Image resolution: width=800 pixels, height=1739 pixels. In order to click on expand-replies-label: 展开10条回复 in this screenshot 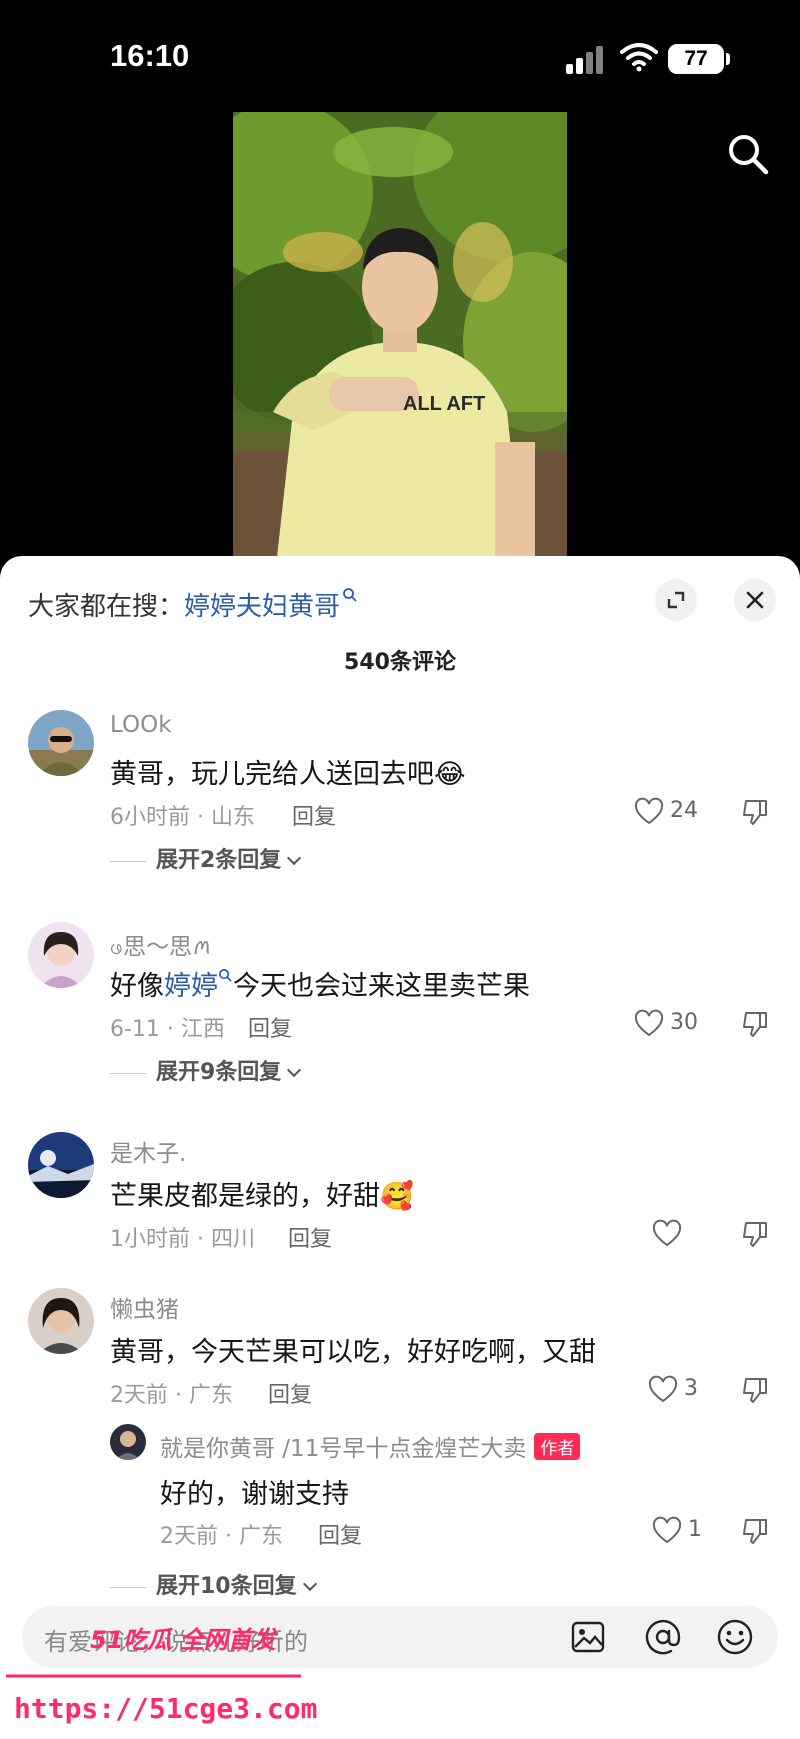, I will do `click(226, 1586)`.